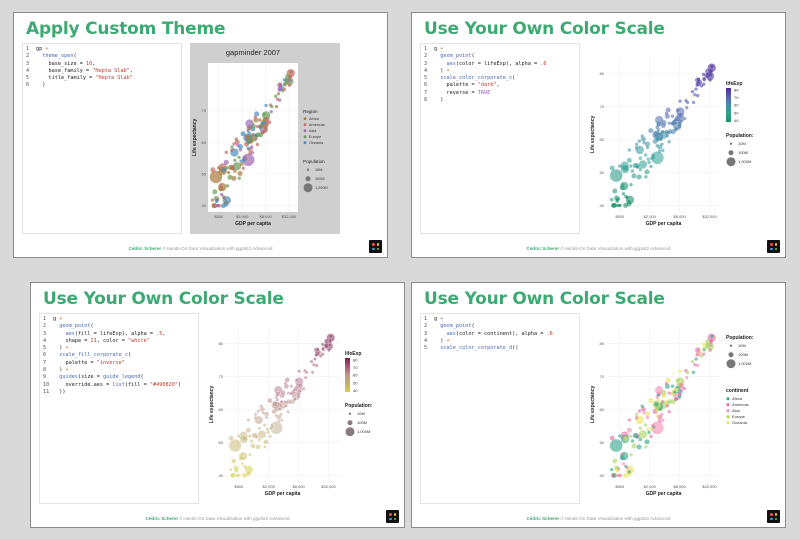 This screenshot has width=800, height=539. Describe the element at coordinates (448, 70) in the screenshot. I see `code-token: +` at that location.